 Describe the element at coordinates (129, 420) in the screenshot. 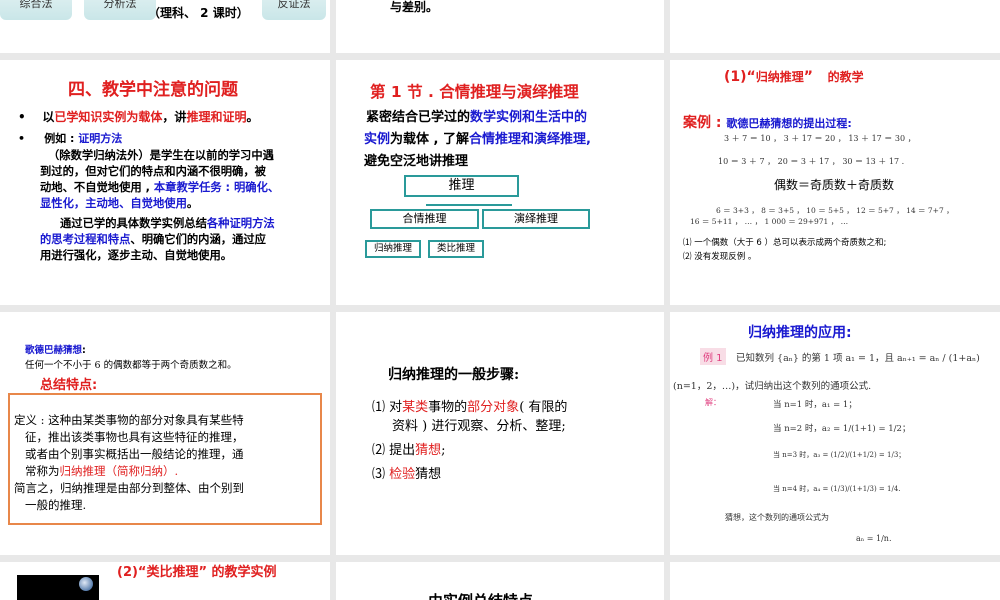

I see `line: 定义 : 这种由某类事物的部分对象具有某些特` at that location.